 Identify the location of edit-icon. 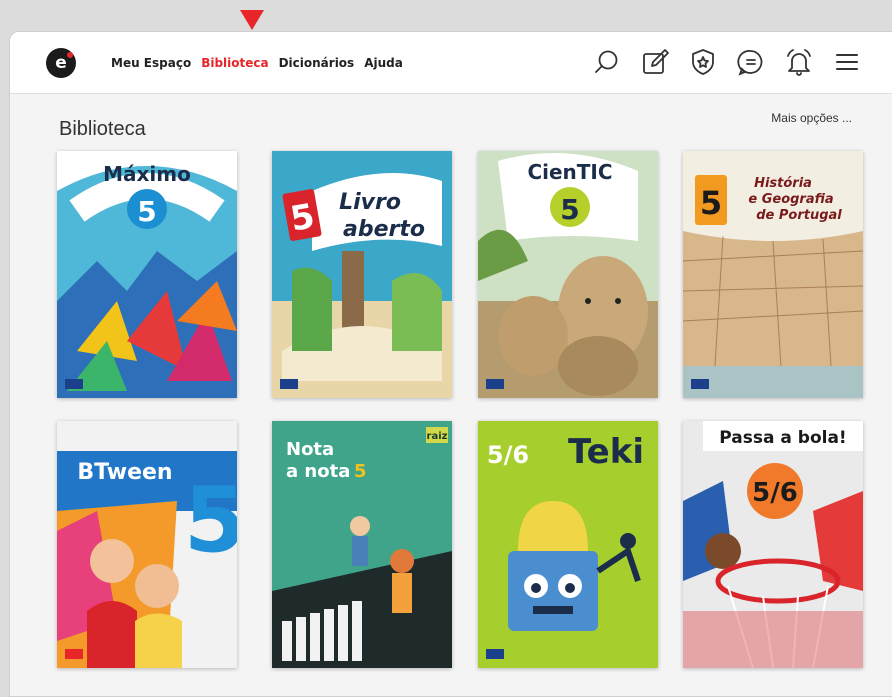
(655, 62).